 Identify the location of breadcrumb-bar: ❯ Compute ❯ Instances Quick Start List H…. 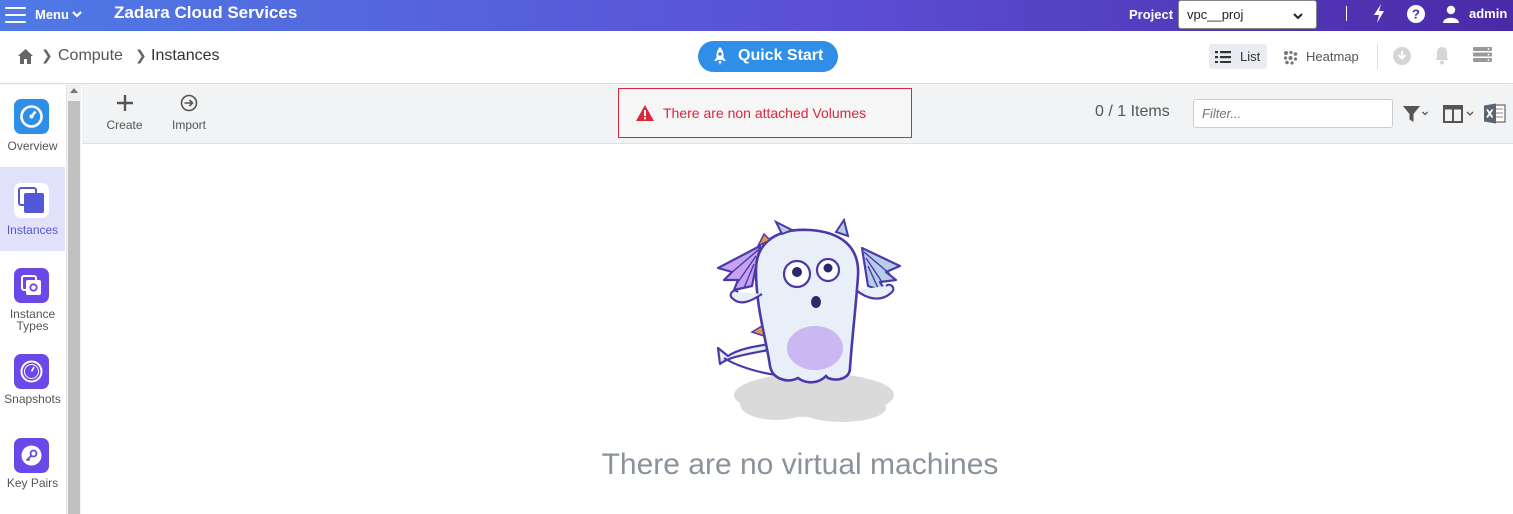
(756, 57).